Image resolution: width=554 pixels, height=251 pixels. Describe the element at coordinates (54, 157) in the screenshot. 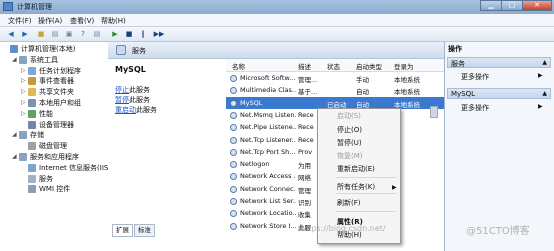

I see `tree-item-label: 服务和应用程序` at that location.